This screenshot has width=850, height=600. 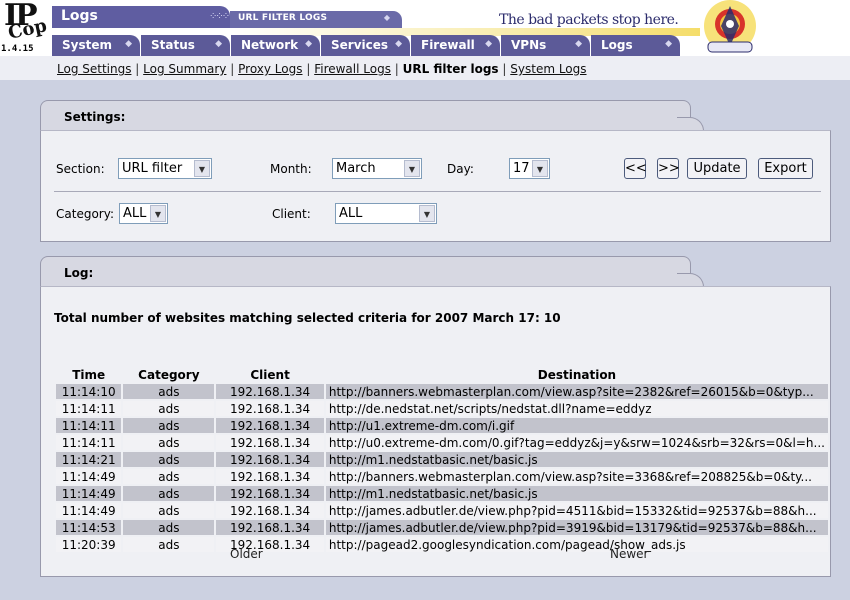 I want to click on destination-cell: http://u1.extreme-dm.com/i.gif, so click(x=576, y=425).